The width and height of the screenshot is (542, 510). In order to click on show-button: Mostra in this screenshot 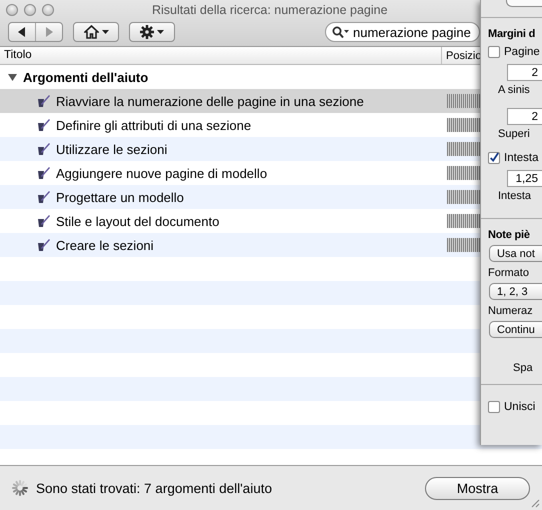, I will do `click(477, 488)`.